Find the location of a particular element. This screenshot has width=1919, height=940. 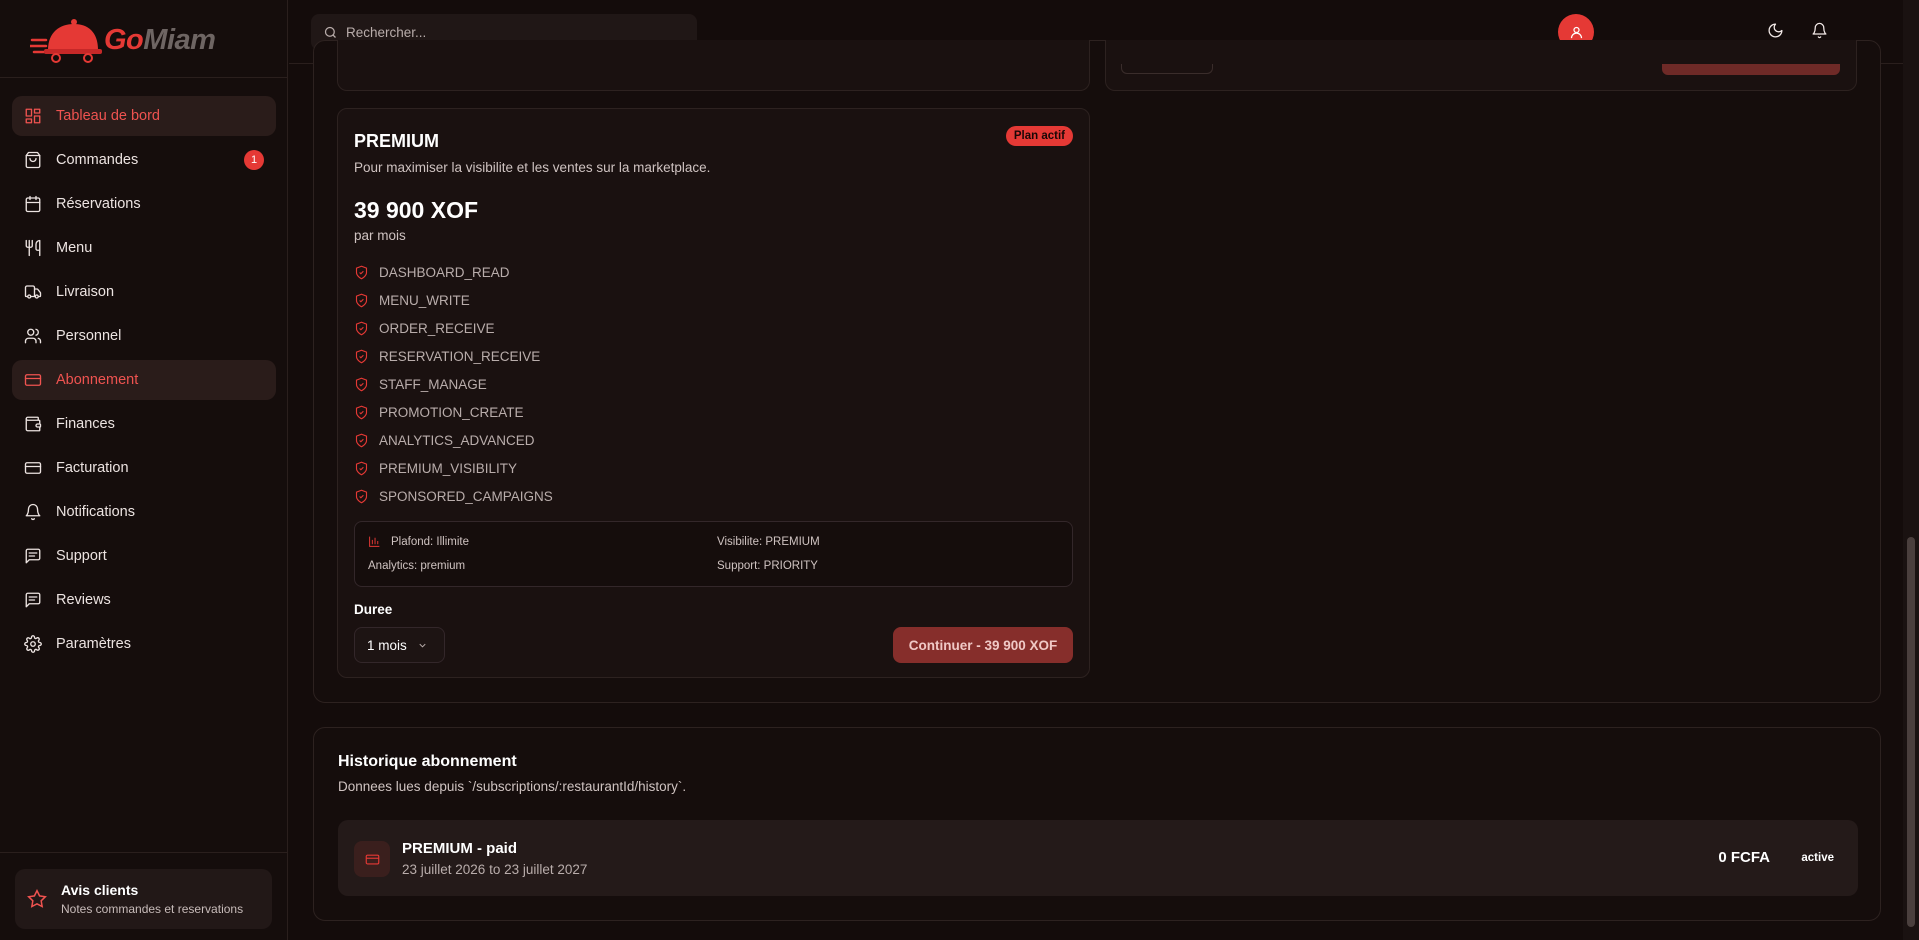

sidebar-item-label: Menu is located at coordinates (74, 248).